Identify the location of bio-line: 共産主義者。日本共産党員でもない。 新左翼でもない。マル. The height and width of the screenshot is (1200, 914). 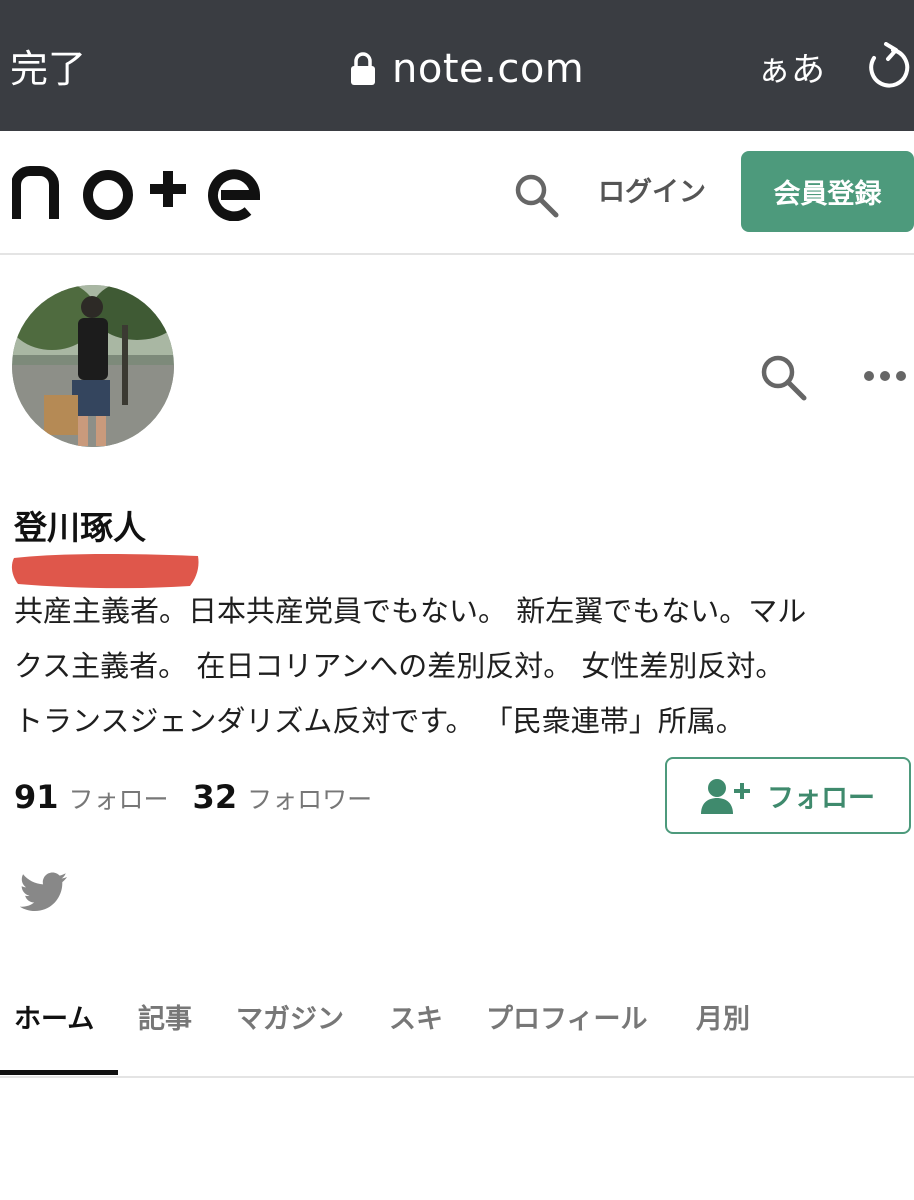
(410, 611).